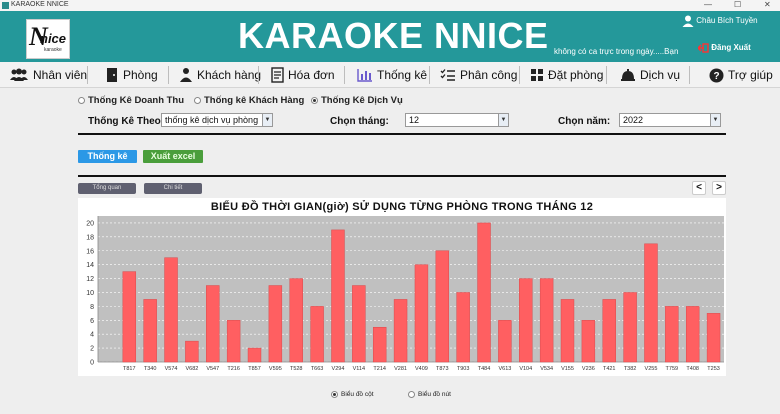 The height and width of the screenshot is (414, 780). What do you see at coordinates (737, 4) in the screenshot?
I see `maximize-button: ☐` at bounding box center [737, 4].